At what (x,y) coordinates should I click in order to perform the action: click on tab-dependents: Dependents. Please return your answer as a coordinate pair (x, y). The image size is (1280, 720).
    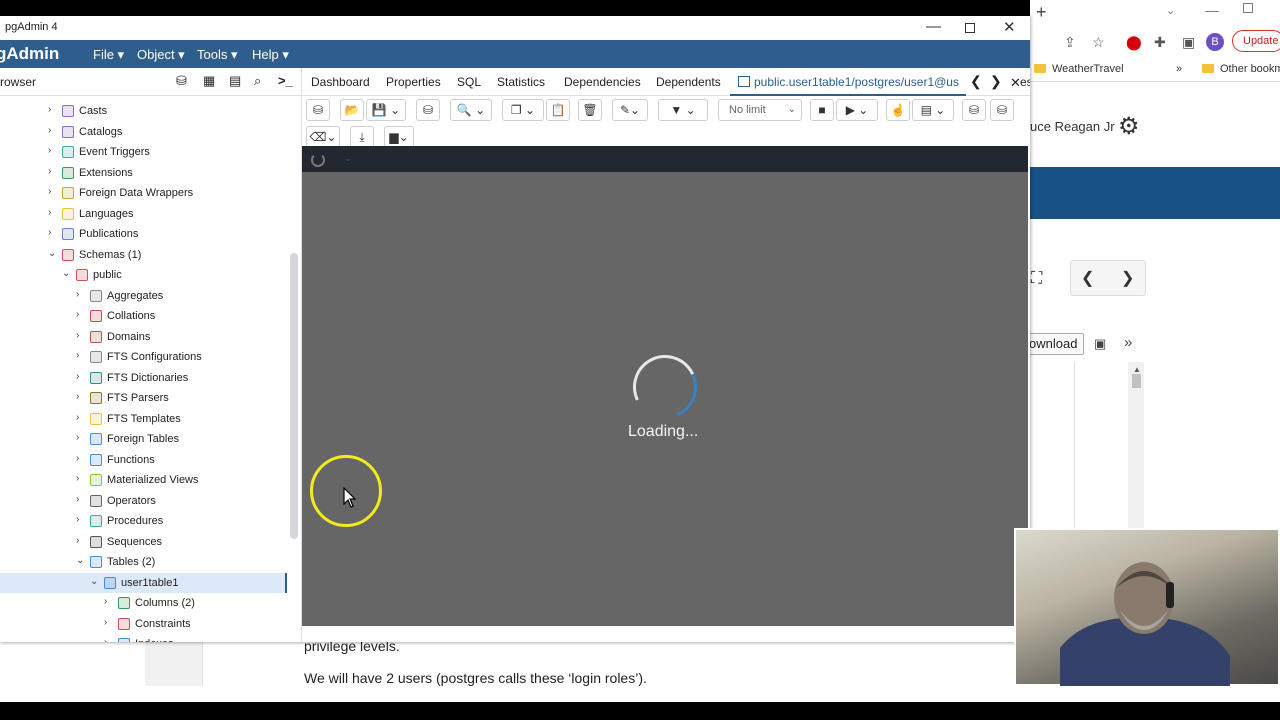
    Looking at the image, I should click on (688, 82).